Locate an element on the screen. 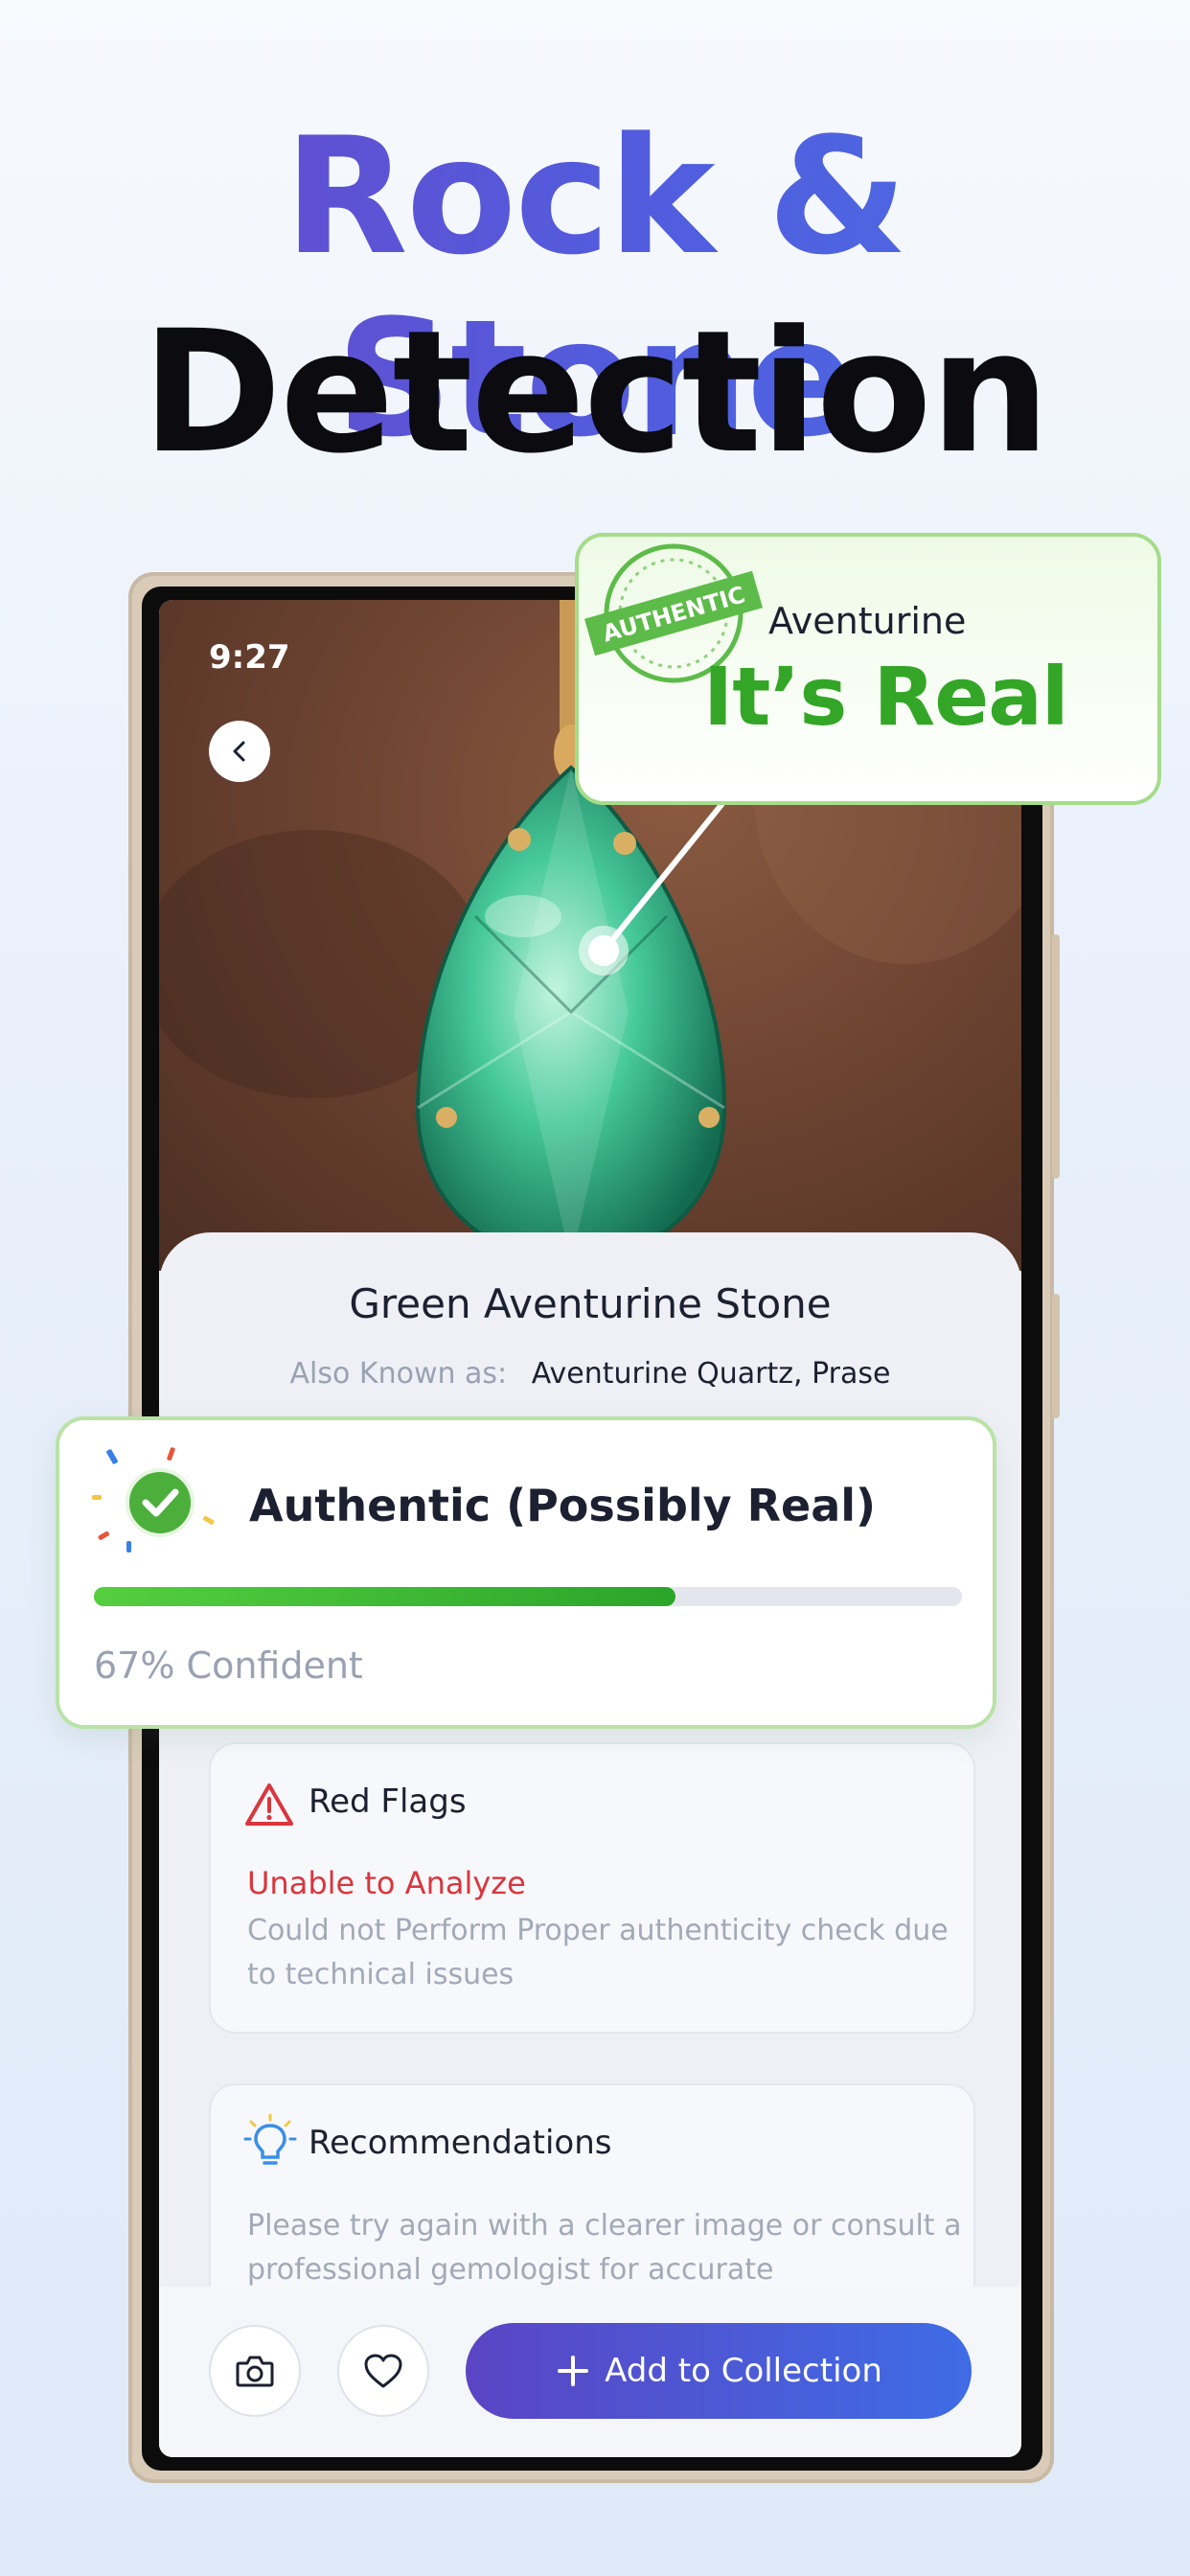 This screenshot has width=1190, height=2576. confidence-bar-fill is located at coordinates (385, 1596).